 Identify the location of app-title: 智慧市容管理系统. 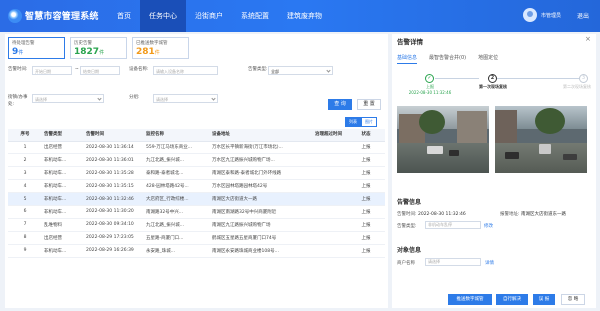
(62, 17).